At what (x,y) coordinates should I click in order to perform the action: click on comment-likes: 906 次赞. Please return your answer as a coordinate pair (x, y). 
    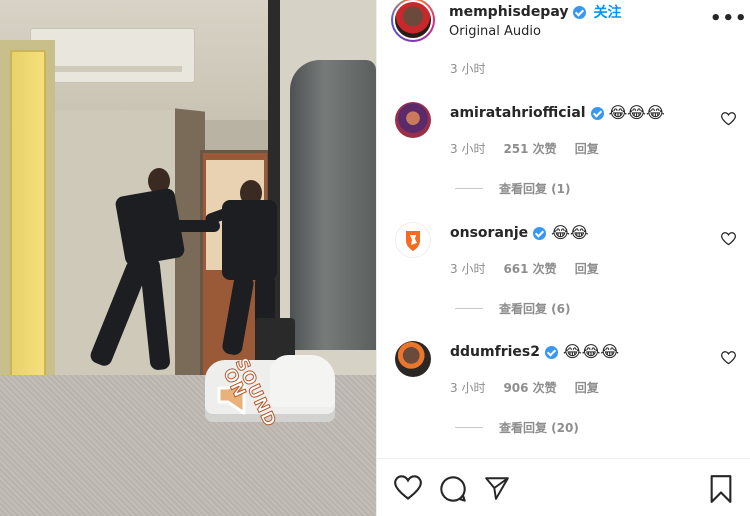
    Looking at the image, I should click on (529, 387).